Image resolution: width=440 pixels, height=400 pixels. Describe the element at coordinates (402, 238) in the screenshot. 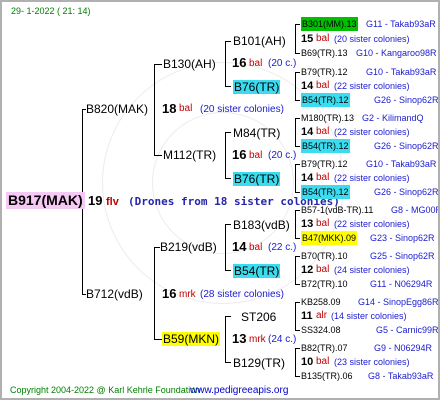

I see `gen3-mother-ref: G23 - Sinop62R` at that location.